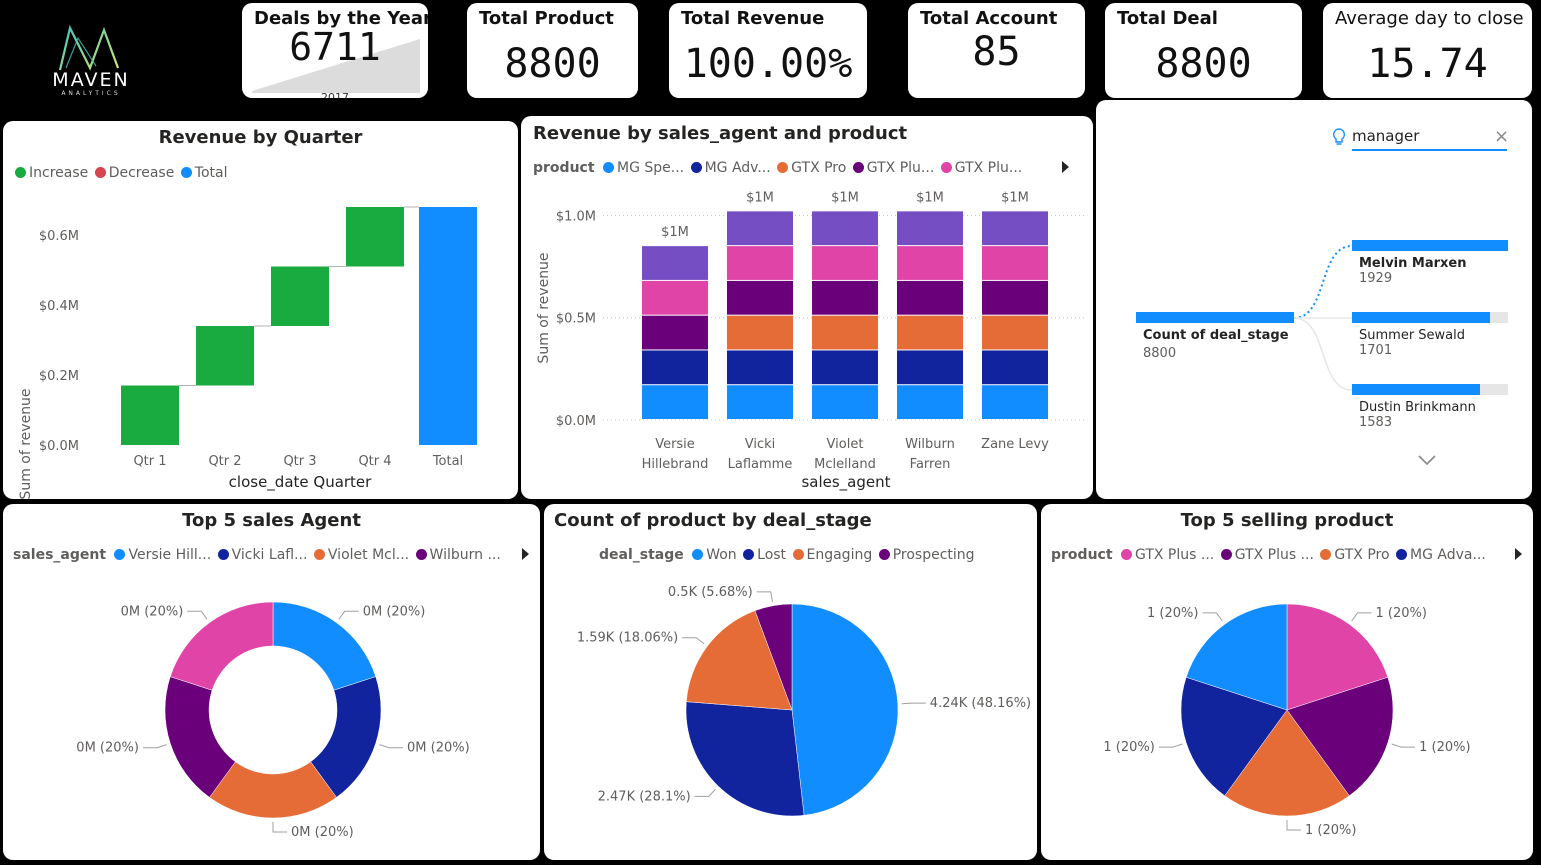 This screenshot has width=1541, height=865. Describe the element at coordinates (1376, 350) in the screenshot. I see `node-value: 1701` at that location.